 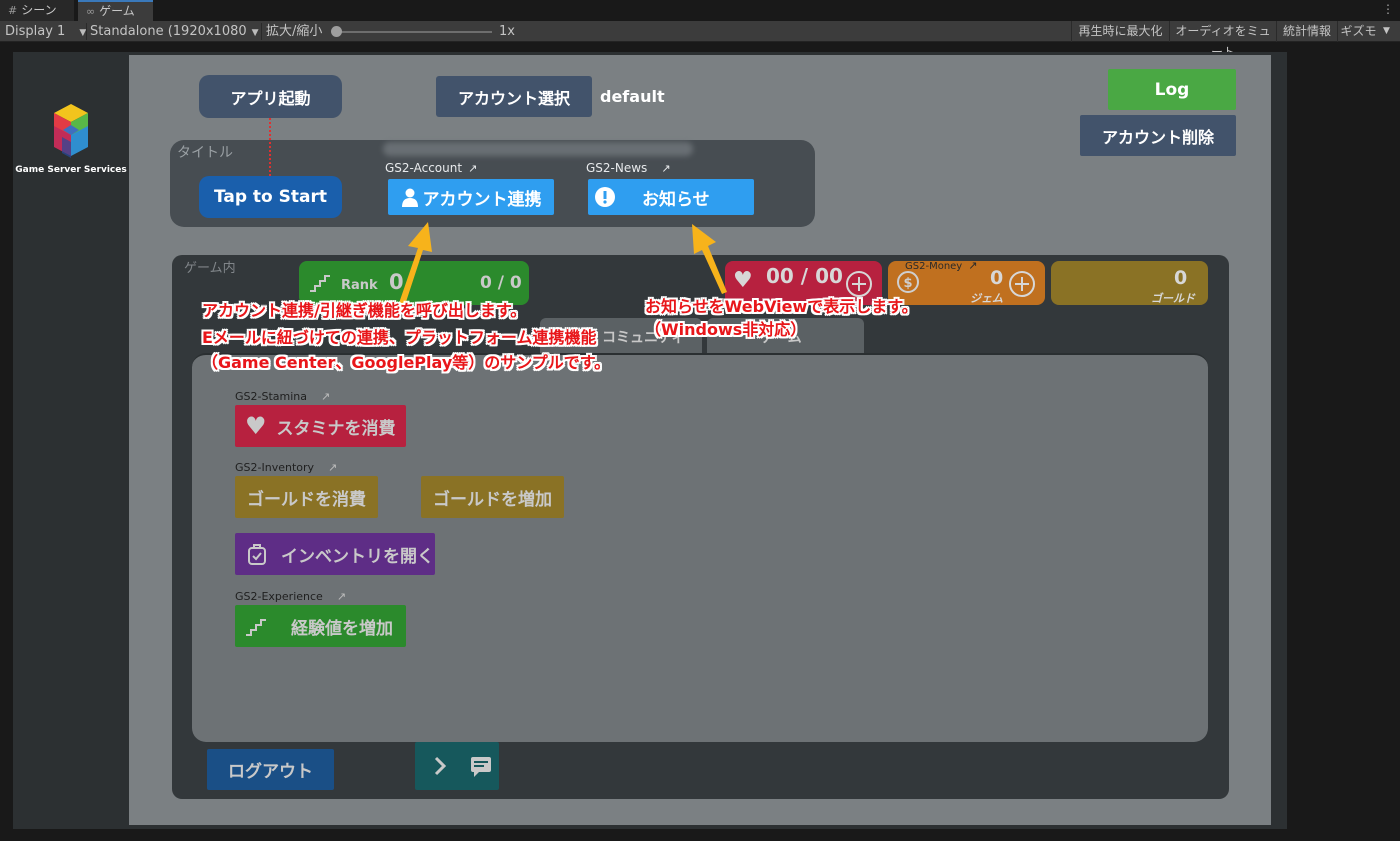 What do you see at coordinates (282, 396) in the screenshot?
I see `gs2-stamina-label: GS2-Stamina ↗` at bounding box center [282, 396].